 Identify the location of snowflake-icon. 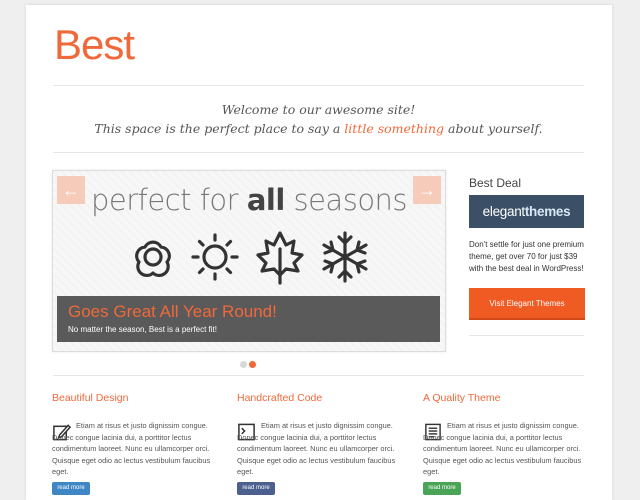
(345, 257).